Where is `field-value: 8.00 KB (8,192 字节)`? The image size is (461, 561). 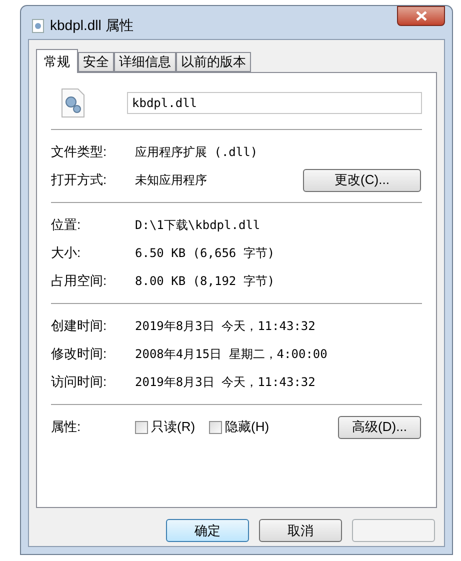 field-value: 8.00 KB (8,192 字节) is located at coordinates (205, 281).